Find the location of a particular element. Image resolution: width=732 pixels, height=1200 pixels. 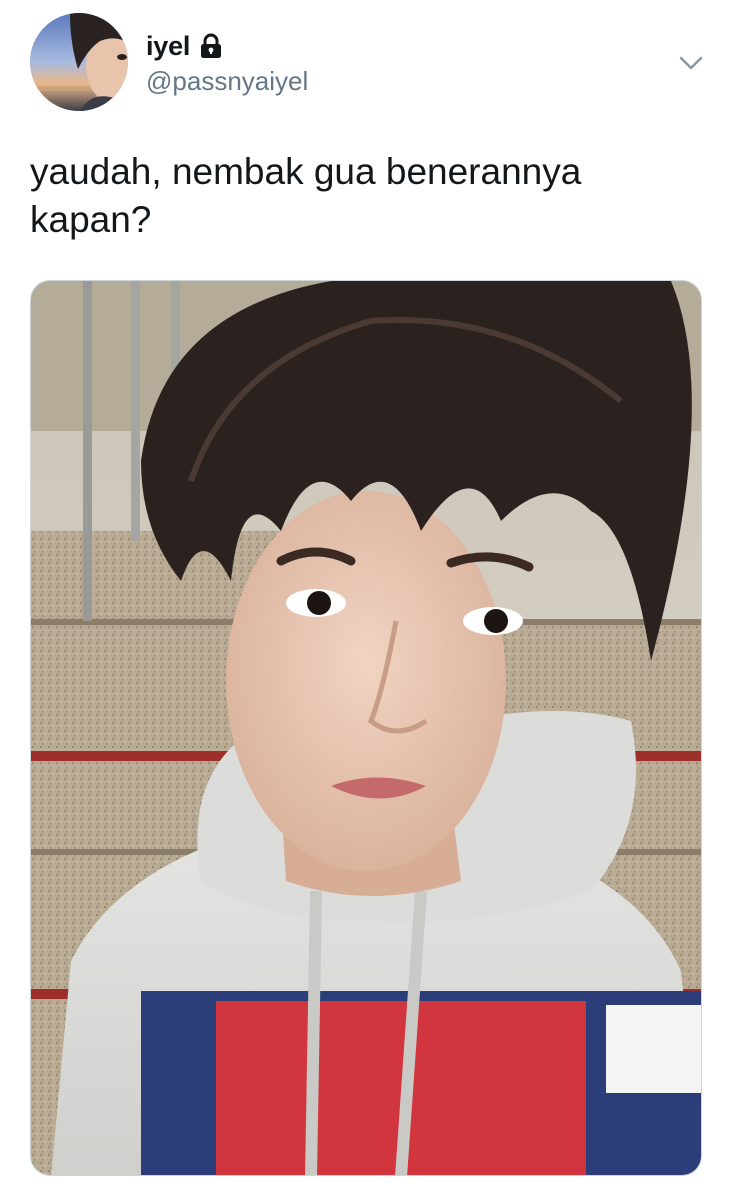

avatar is located at coordinates (79, 62).